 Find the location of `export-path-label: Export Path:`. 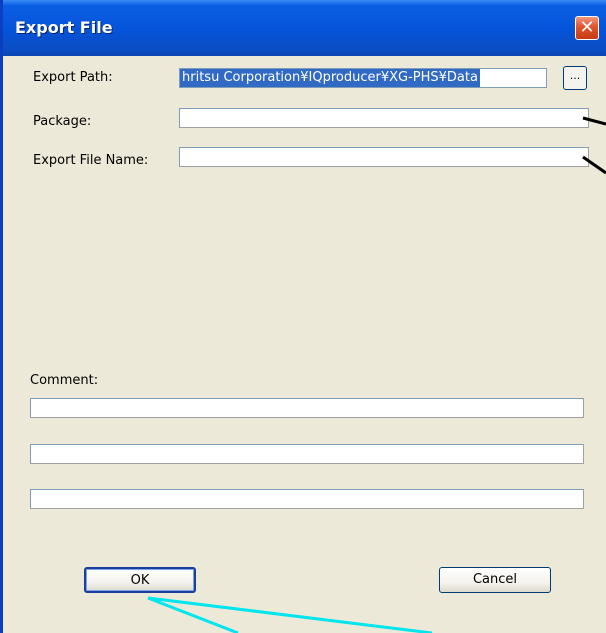

export-path-label: Export Path: is located at coordinates (73, 77).